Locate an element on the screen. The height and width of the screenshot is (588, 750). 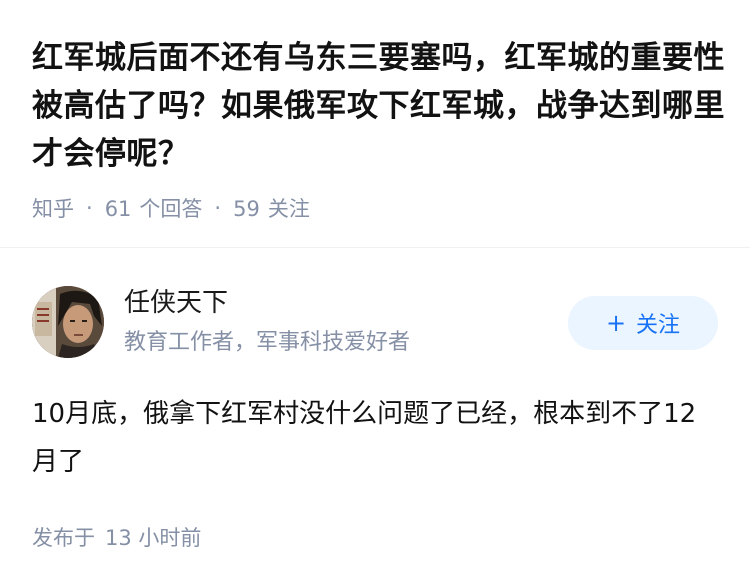
plus-icon: + is located at coordinates (616, 323).